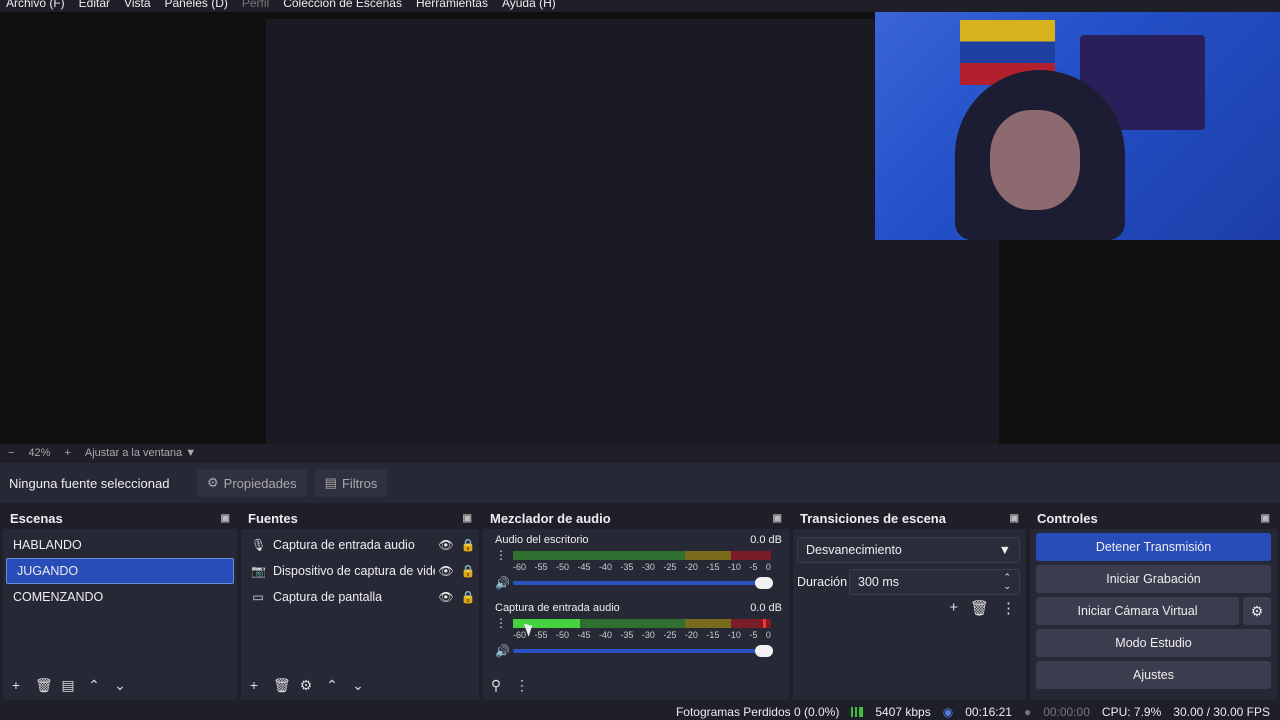  I want to click on channel-name: Audio del escritorio, so click(542, 540).